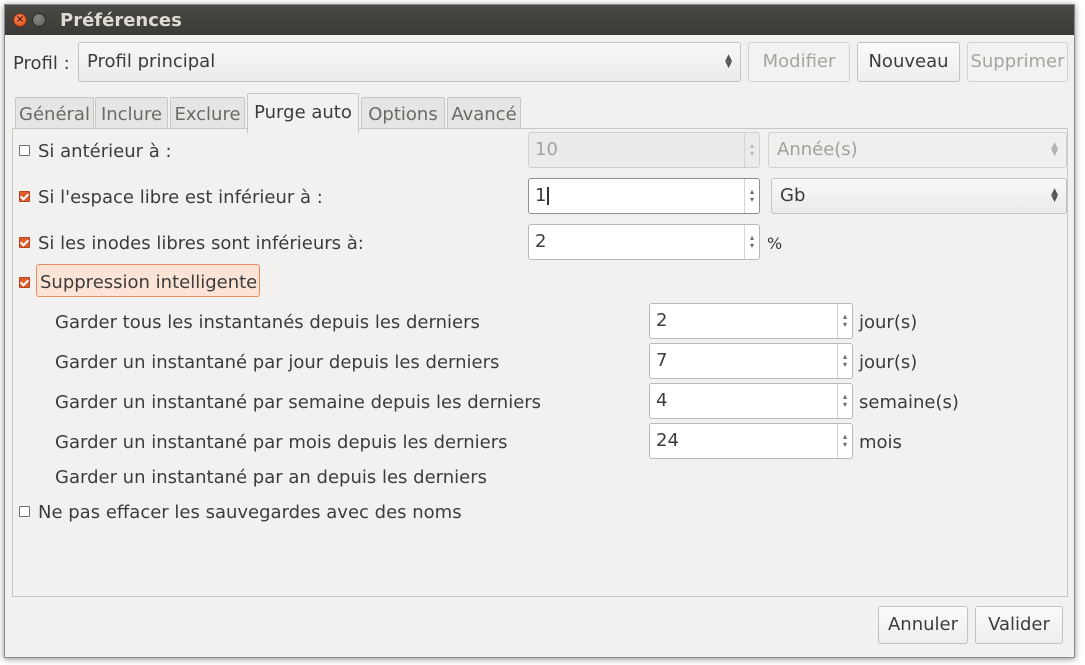 Image resolution: width=1085 pixels, height=665 pixels. I want to click on keep-all-unit: jour(s), so click(888, 322).